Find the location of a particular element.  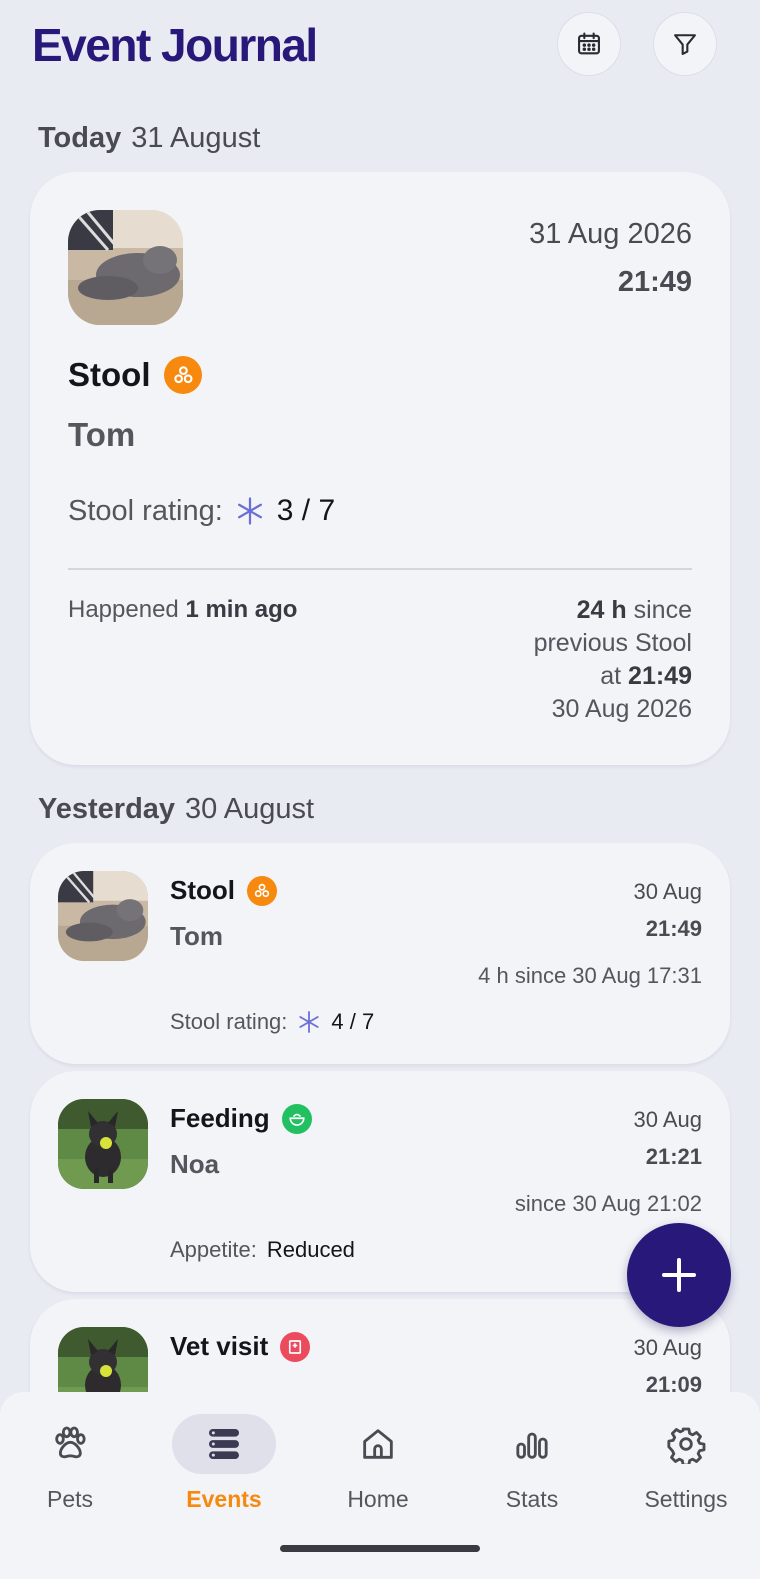

event-time: 21:21 is located at coordinates (673, 1156).